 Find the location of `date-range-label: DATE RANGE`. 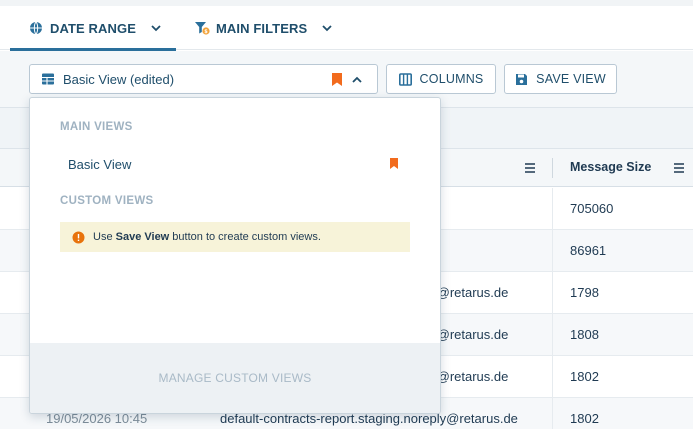

date-range-label: DATE RANGE is located at coordinates (93, 28).